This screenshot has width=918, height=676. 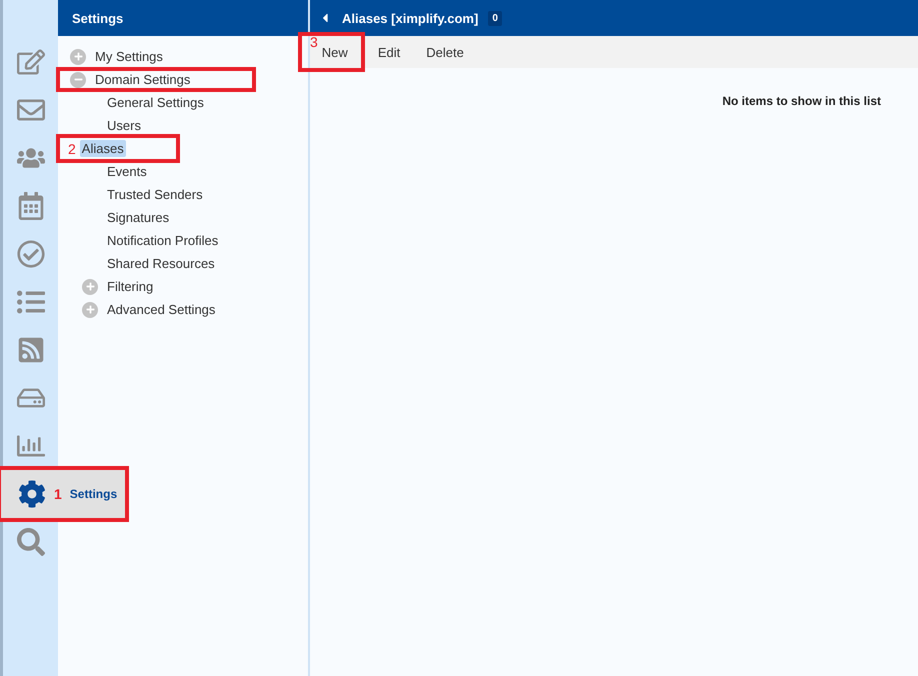 What do you see at coordinates (183, 18) in the screenshot?
I see `panel-title: Settings` at bounding box center [183, 18].